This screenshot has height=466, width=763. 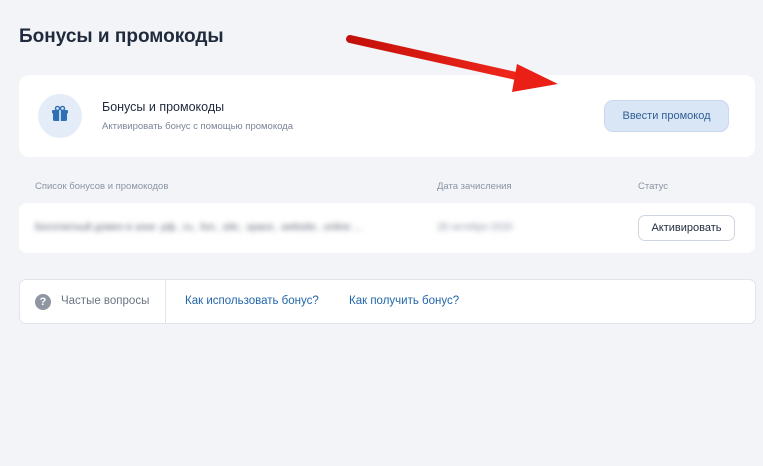 What do you see at coordinates (102, 186) in the screenshot?
I see `column-header-list: Список бонусов и промокодов` at bounding box center [102, 186].